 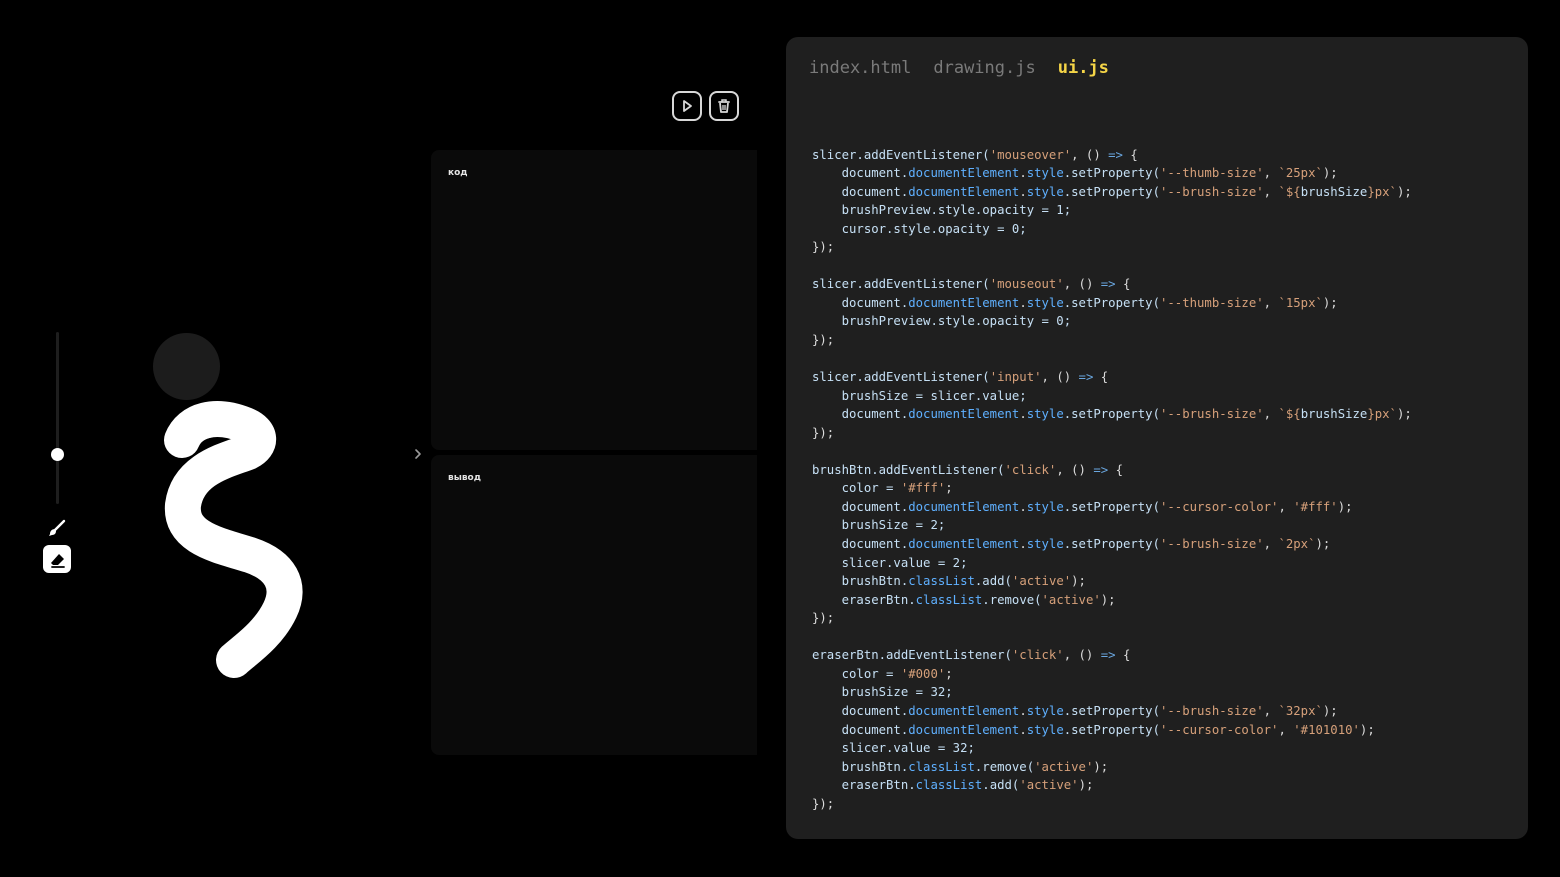 What do you see at coordinates (1112, 321) in the screenshot?
I see `code-line: brushPreview.style.opacity = 0;` at bounding box center [1112, 321].